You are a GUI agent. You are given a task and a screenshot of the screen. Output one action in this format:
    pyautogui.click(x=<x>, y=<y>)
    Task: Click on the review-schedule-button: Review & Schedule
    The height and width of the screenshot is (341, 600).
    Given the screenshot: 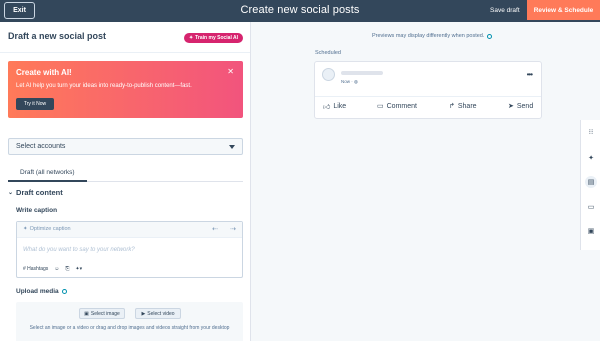 What is the action you would take?
    pyautogui.click(x=563, y=10)
    